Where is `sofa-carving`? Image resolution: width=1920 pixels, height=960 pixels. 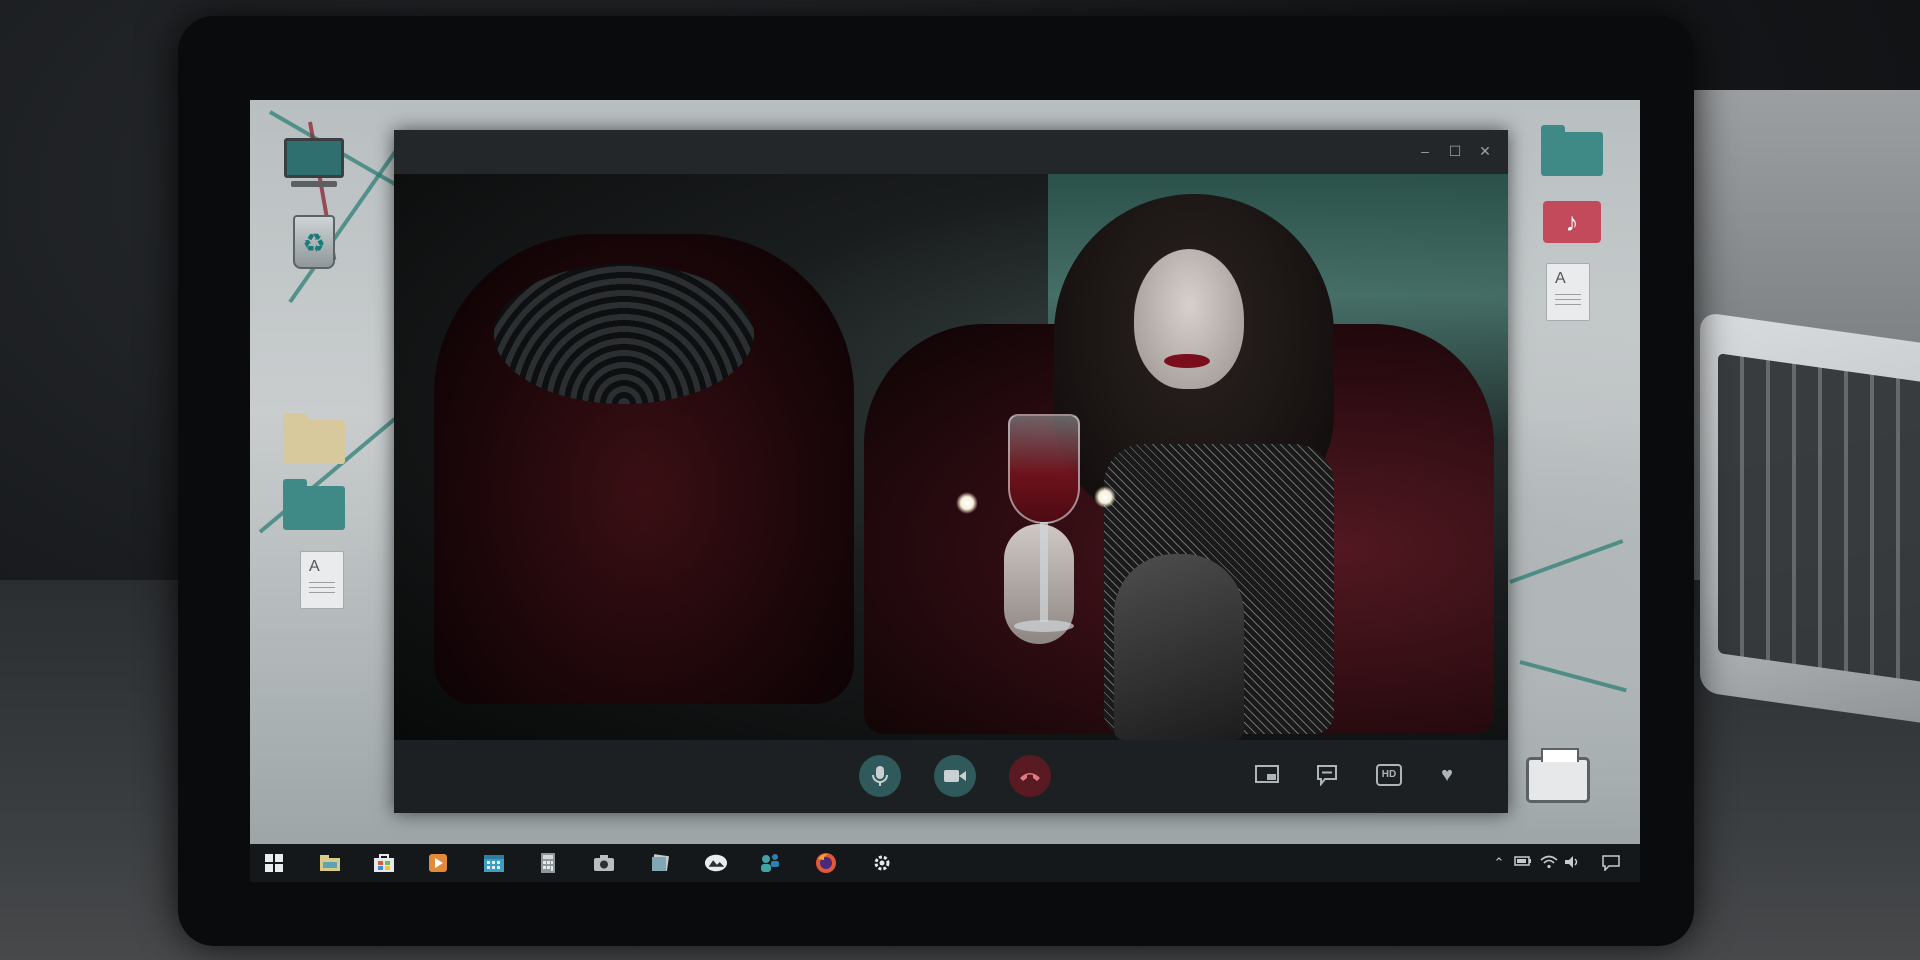 sofa-carving is located at coordinates (624, 334).